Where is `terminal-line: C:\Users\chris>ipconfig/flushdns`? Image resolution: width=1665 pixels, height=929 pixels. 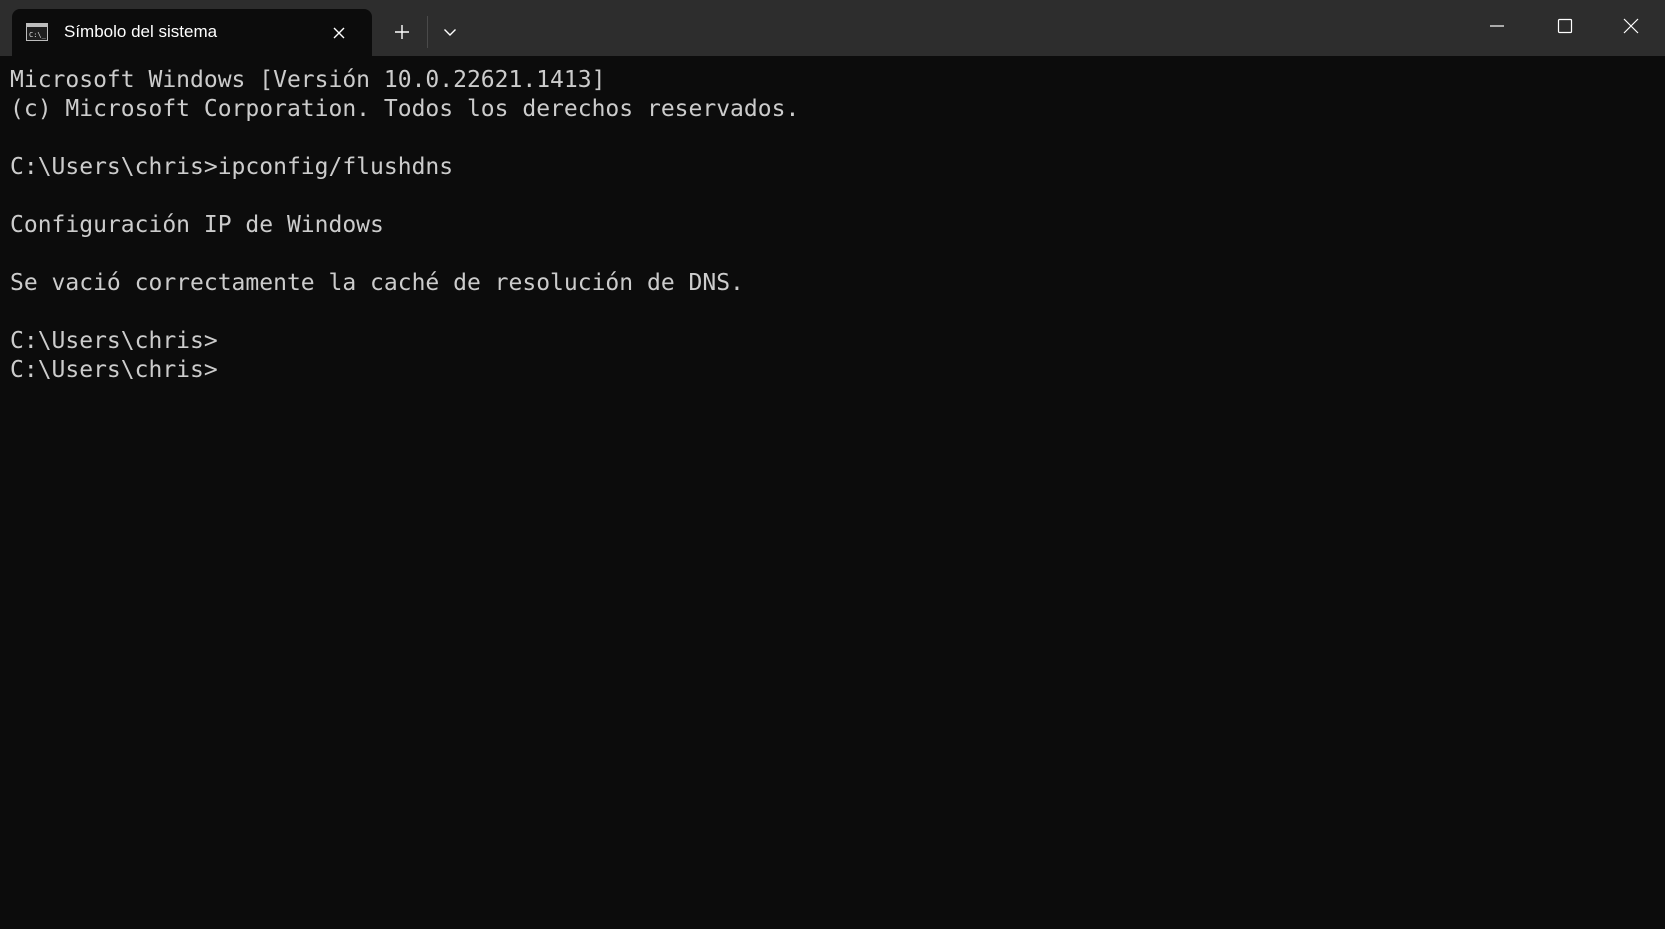
terminal-line: C:\Users\chris>ipconfig/flushdns is located at coordinates (232, 167).